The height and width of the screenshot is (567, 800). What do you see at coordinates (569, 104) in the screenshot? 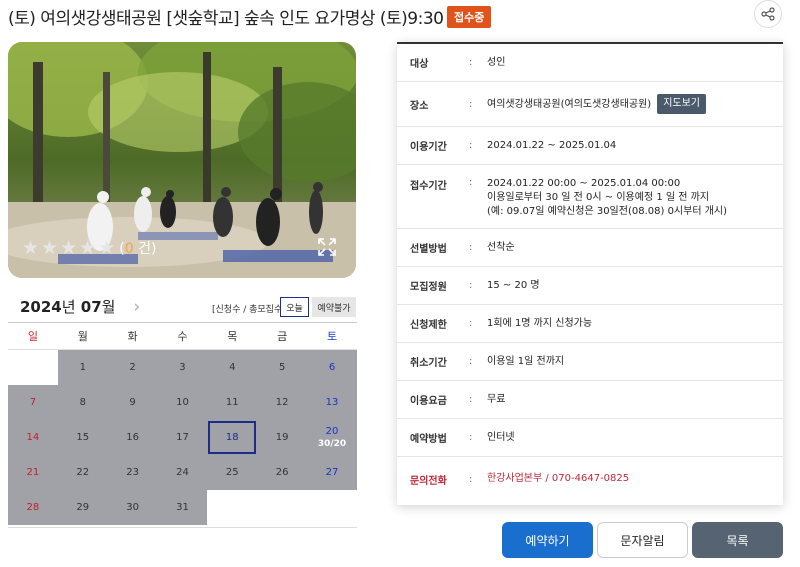
I see `info-value-text: 여의샛강생태공원(여의도샛강생태공원)` at bounding box center [569, 104].